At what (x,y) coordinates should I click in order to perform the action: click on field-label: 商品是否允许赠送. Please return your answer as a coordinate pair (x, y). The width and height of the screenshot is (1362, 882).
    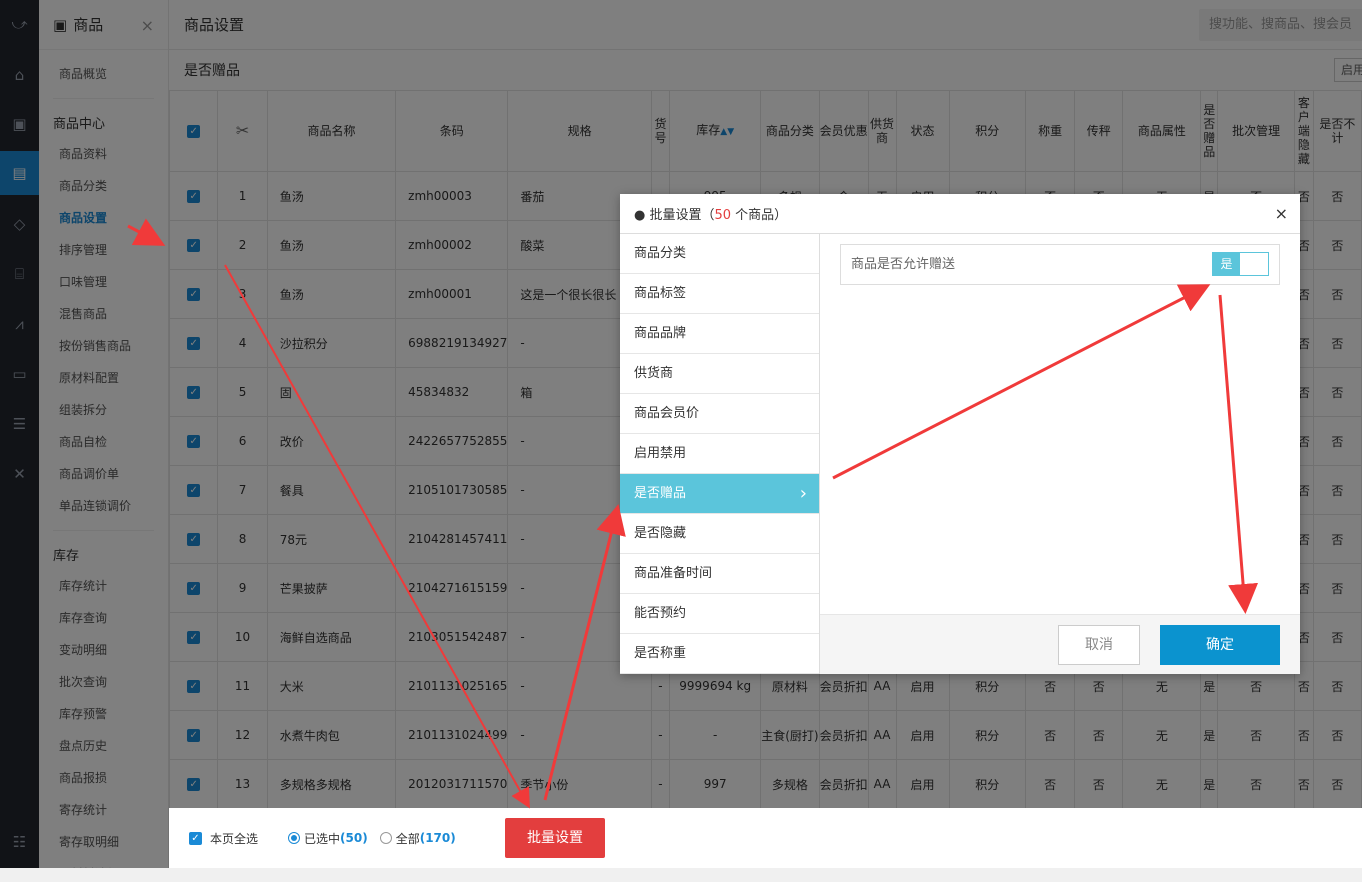
    Looking at the image, I should click on (903, 264).